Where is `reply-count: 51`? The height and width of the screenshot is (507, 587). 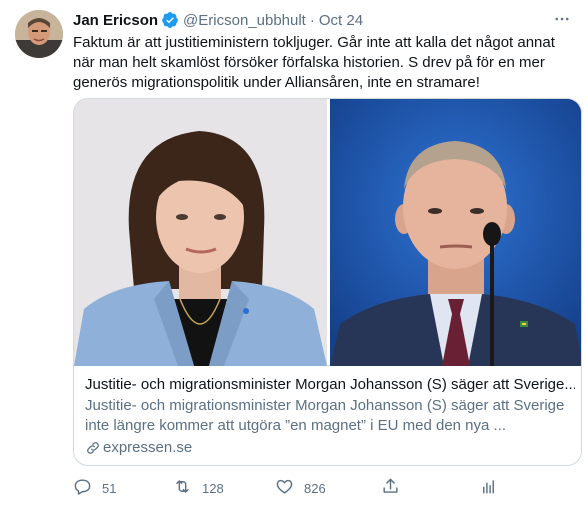
reply-count: 51 is located at coordinates (109, 488).